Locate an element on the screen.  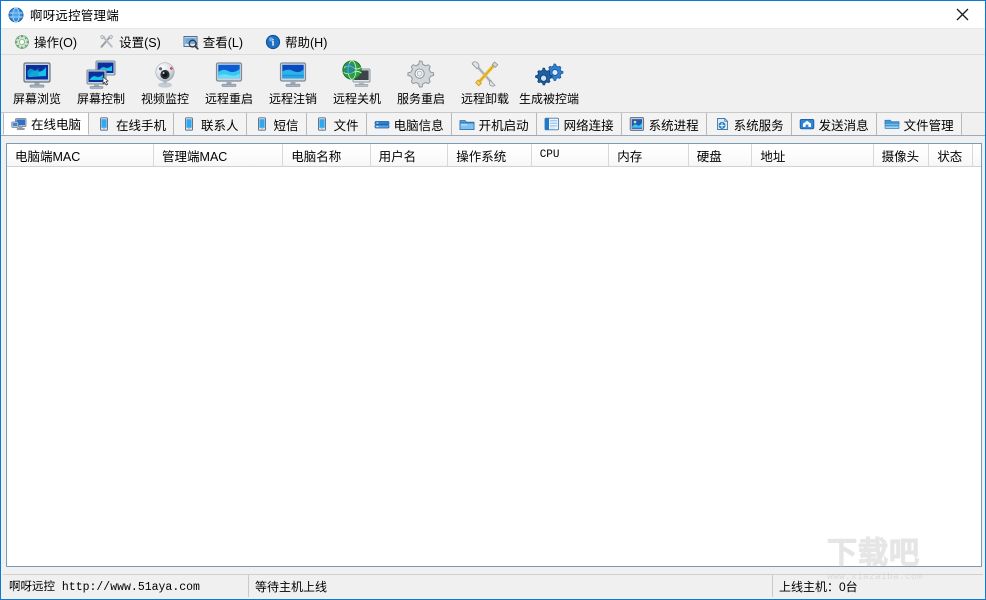
menu-item-help: i 帮助(H) is located at coordinates (296, 41).